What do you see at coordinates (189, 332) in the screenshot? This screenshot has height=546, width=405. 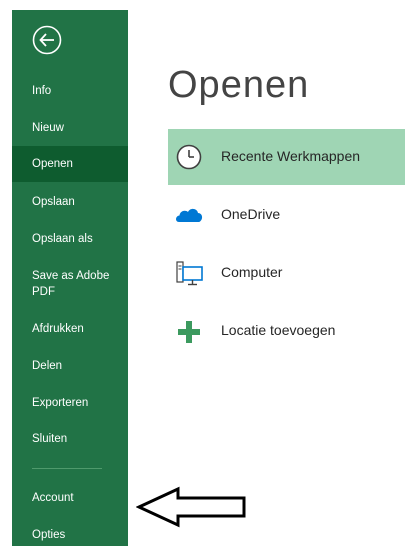 I see `plus-icon` at bounding box center [189, 332].